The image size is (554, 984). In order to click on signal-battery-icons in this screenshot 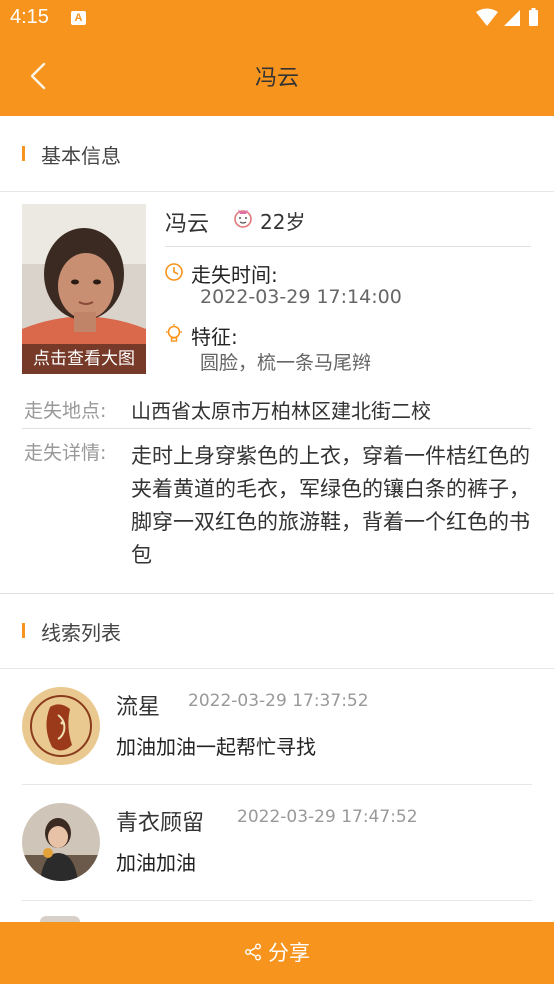, I will do `click(507, 17)`.